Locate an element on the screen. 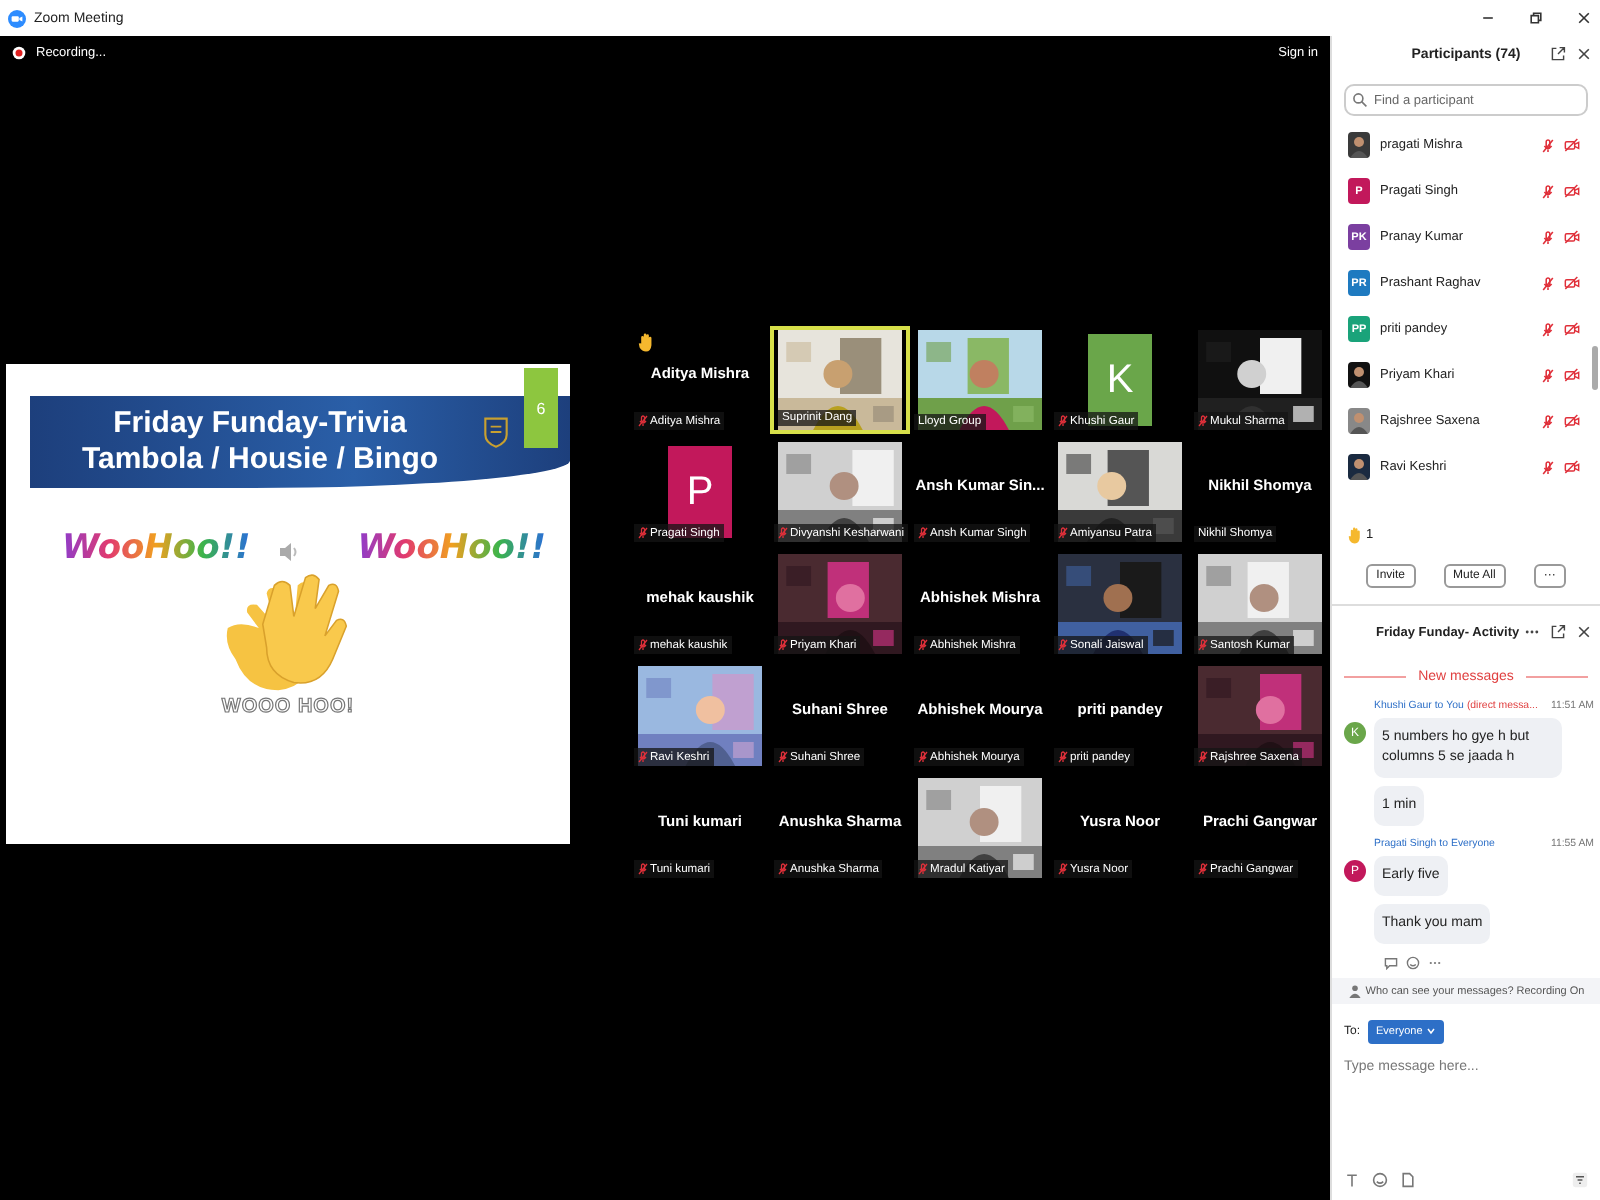 This screenshot has height=1200, width=1600. reply-icon is located at coordinates (1391, 963).